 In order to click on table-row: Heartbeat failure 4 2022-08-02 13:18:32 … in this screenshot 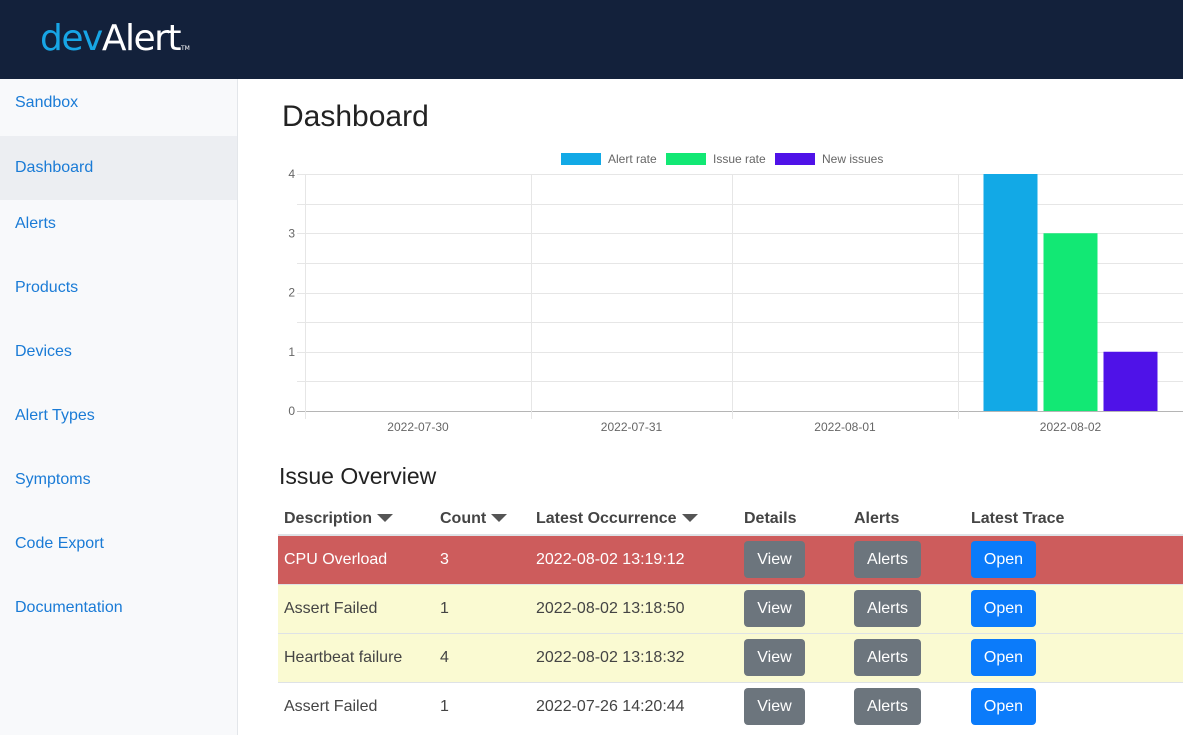, I will do `click(730, 657)`.